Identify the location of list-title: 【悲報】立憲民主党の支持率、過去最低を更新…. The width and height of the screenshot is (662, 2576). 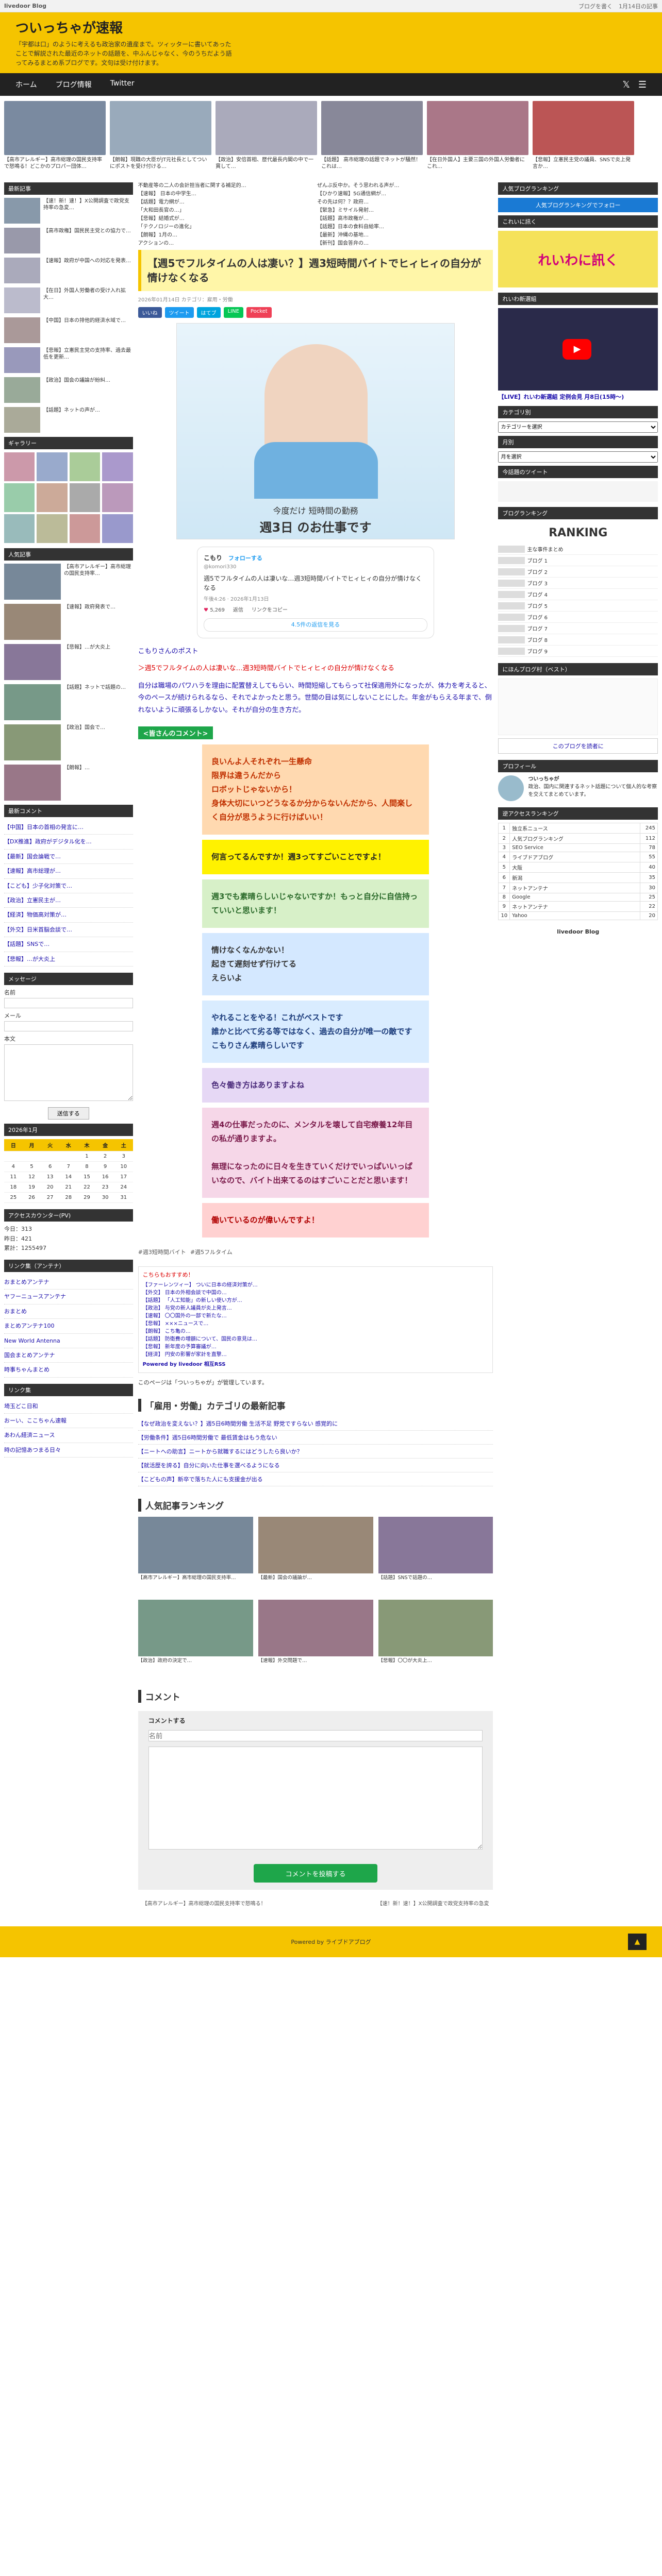
(88, 360).